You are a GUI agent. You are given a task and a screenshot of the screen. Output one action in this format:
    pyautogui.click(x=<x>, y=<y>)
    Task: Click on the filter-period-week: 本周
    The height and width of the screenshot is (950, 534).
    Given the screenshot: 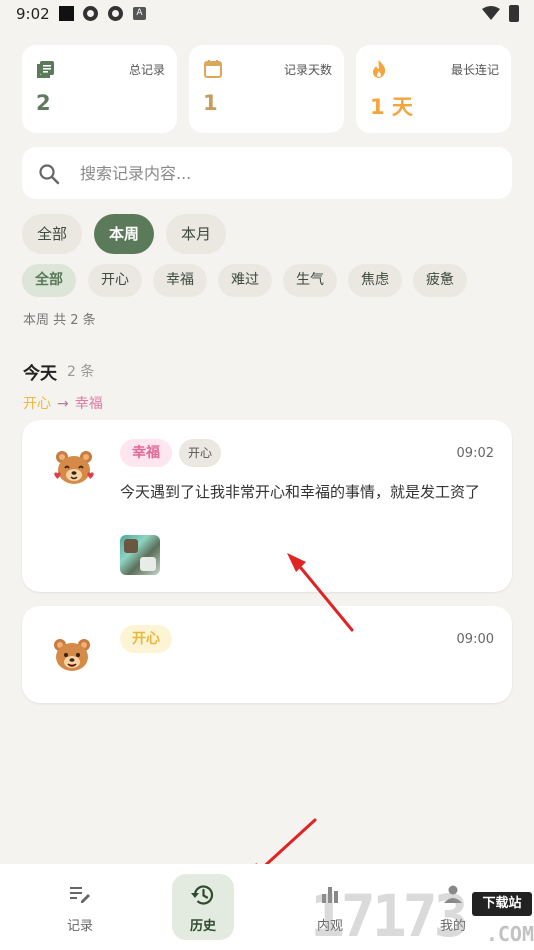 What is the action you would take?
    pyautogui.click(x=124, y=234)
    